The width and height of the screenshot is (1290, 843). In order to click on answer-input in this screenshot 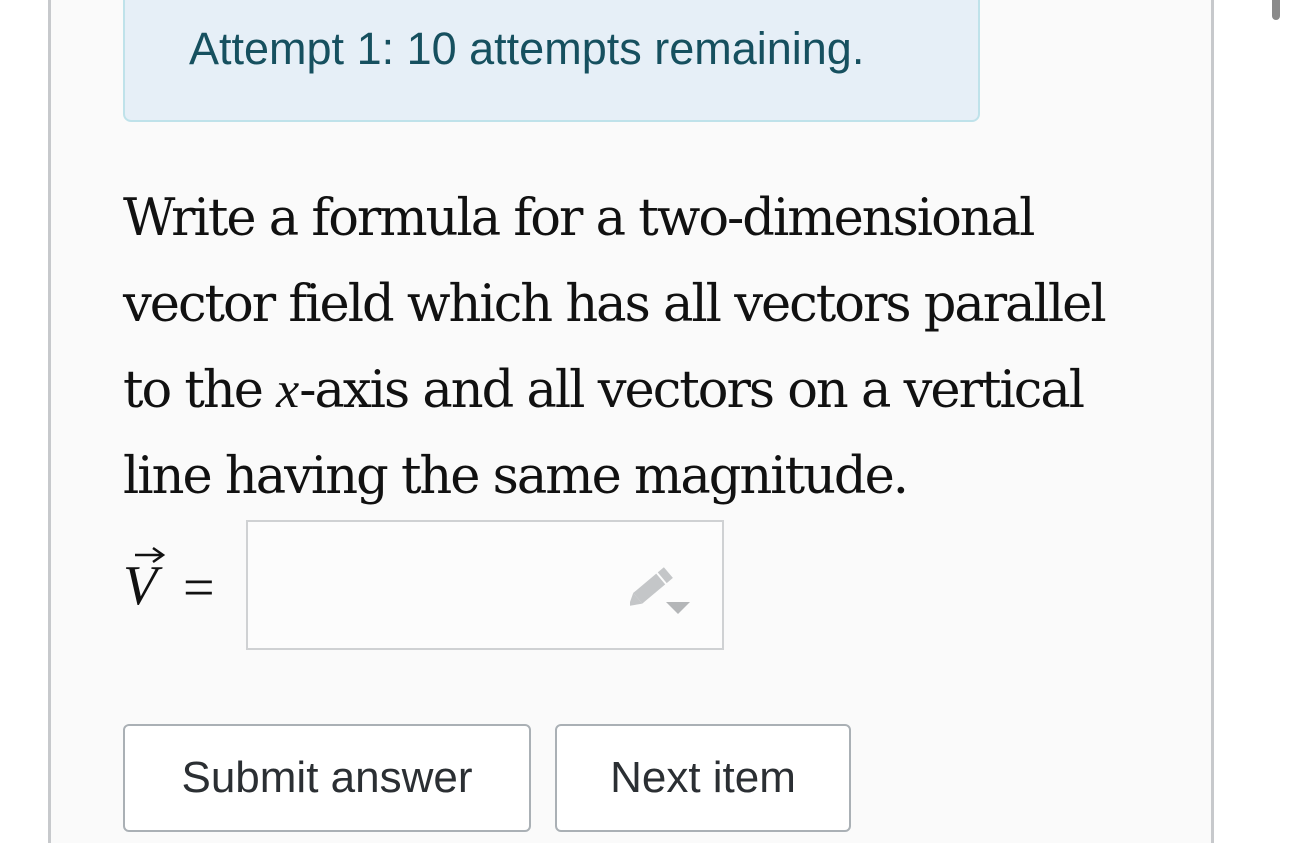, I will do `click(485, 585)`.